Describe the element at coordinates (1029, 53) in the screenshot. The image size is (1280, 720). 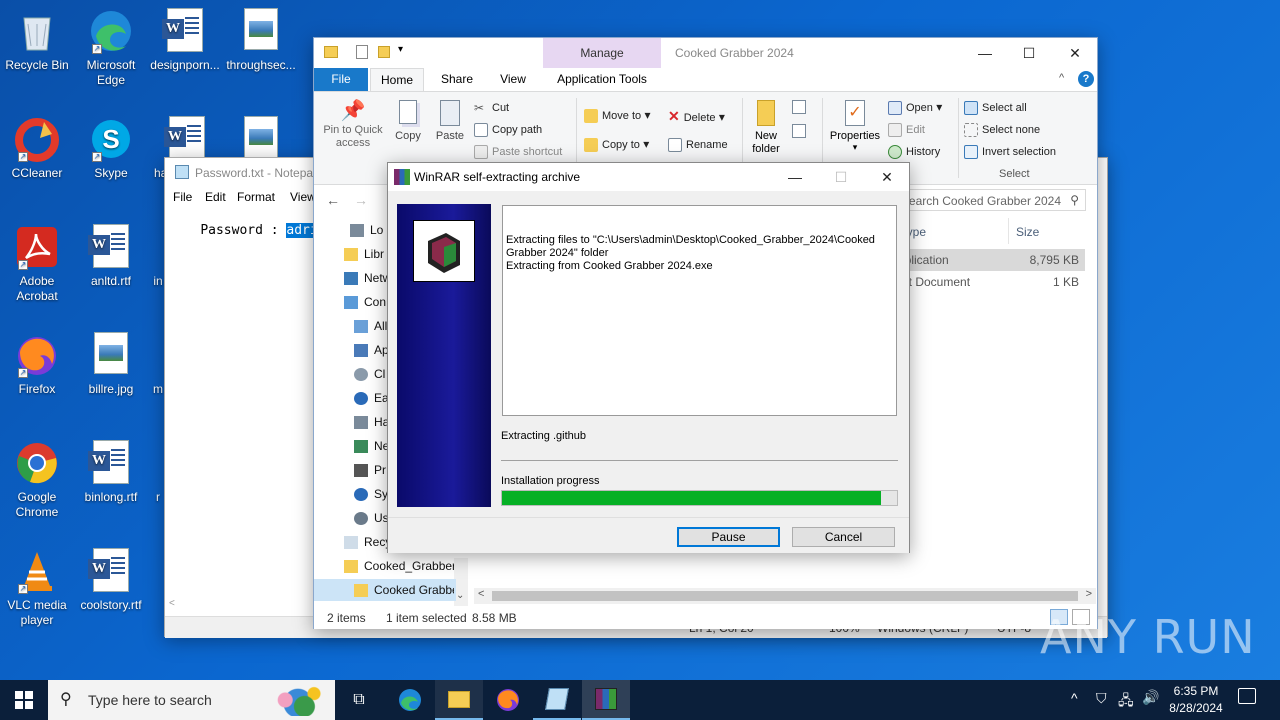
I see `maximize-button: ☐` at that location.